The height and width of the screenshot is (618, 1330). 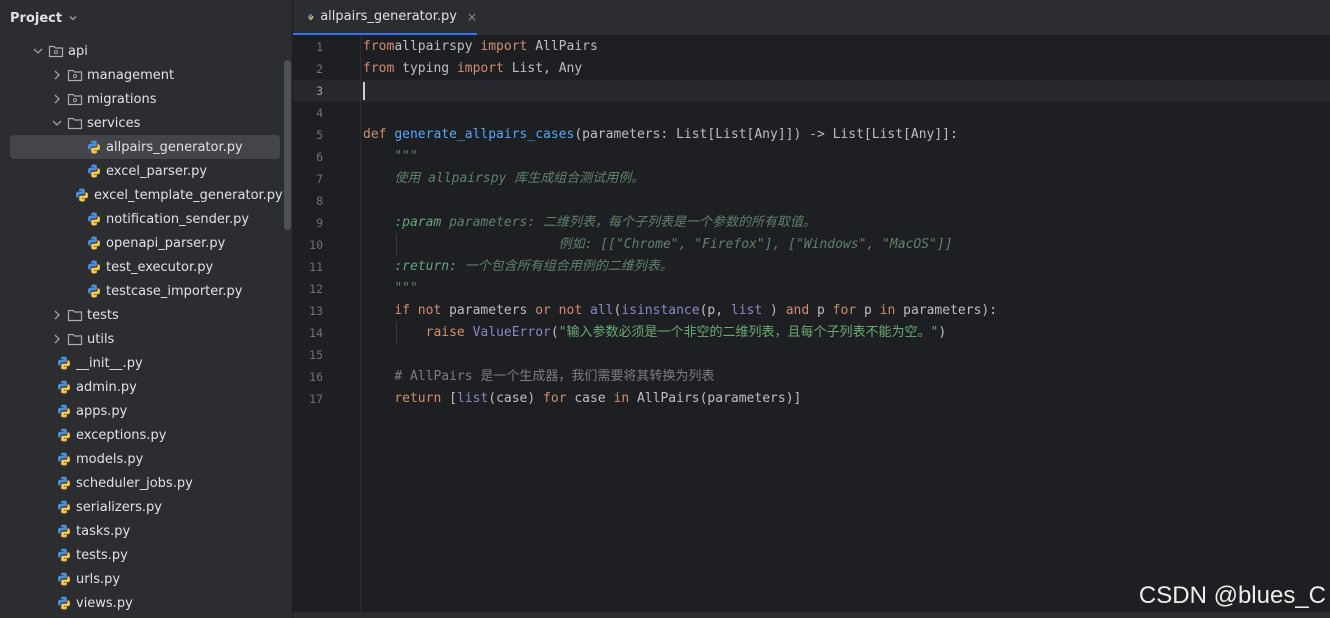 What do you see at coordinates (140, 219) in the screenshot?
I see `tree-item-notification-sender-py: notification_sender.py` at bounding box center [140, 219].